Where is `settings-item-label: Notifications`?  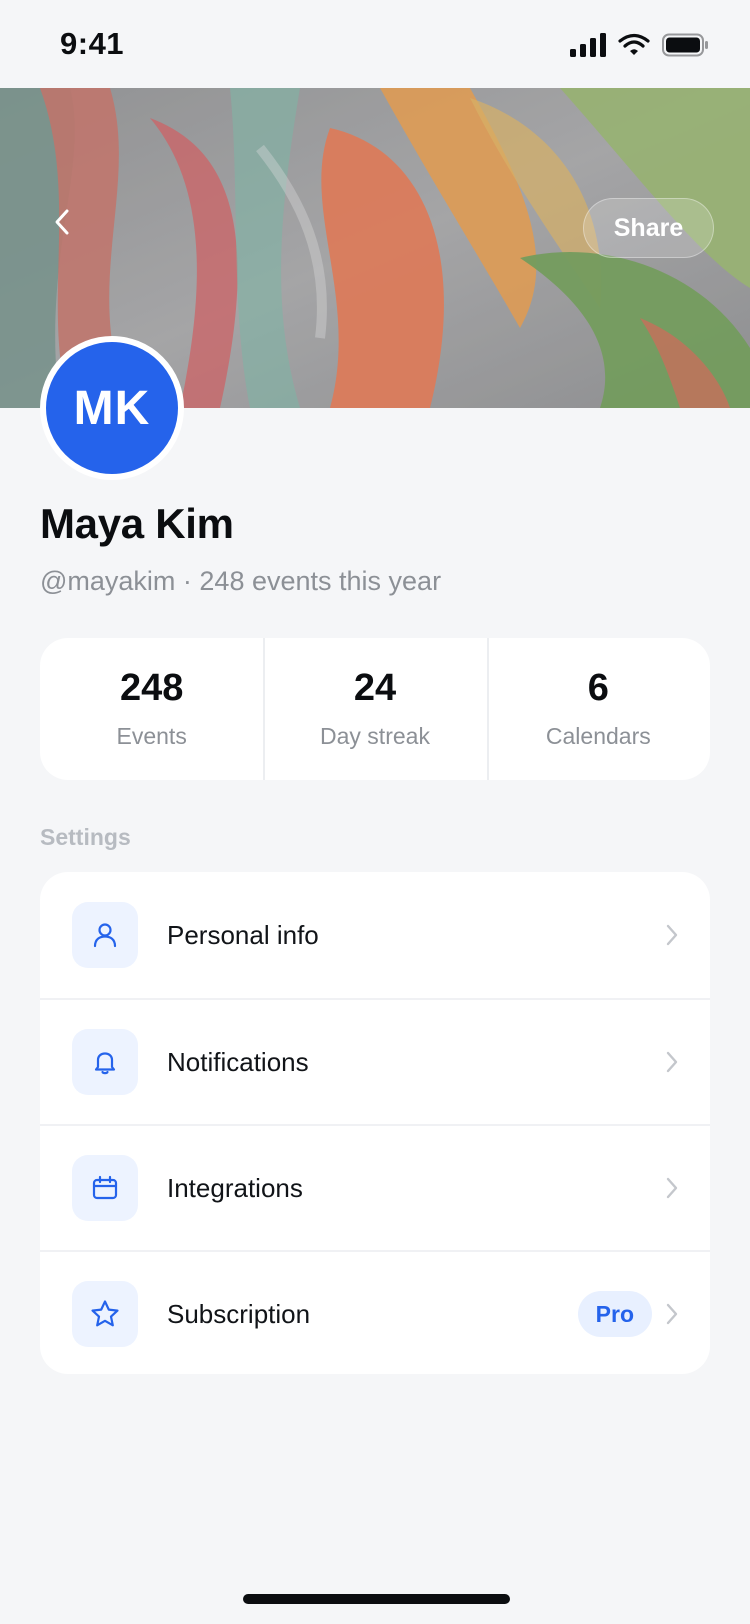
settings-item-label: Notifications is located at coordinates (238, 1061).